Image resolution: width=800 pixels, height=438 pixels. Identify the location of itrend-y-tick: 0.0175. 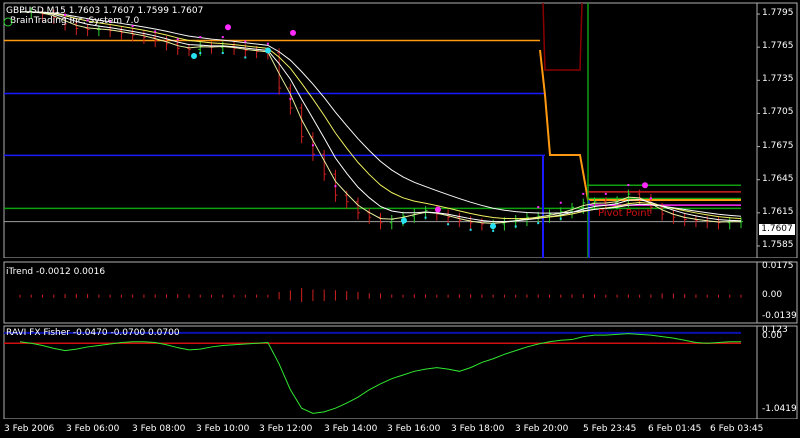
(778, 266).